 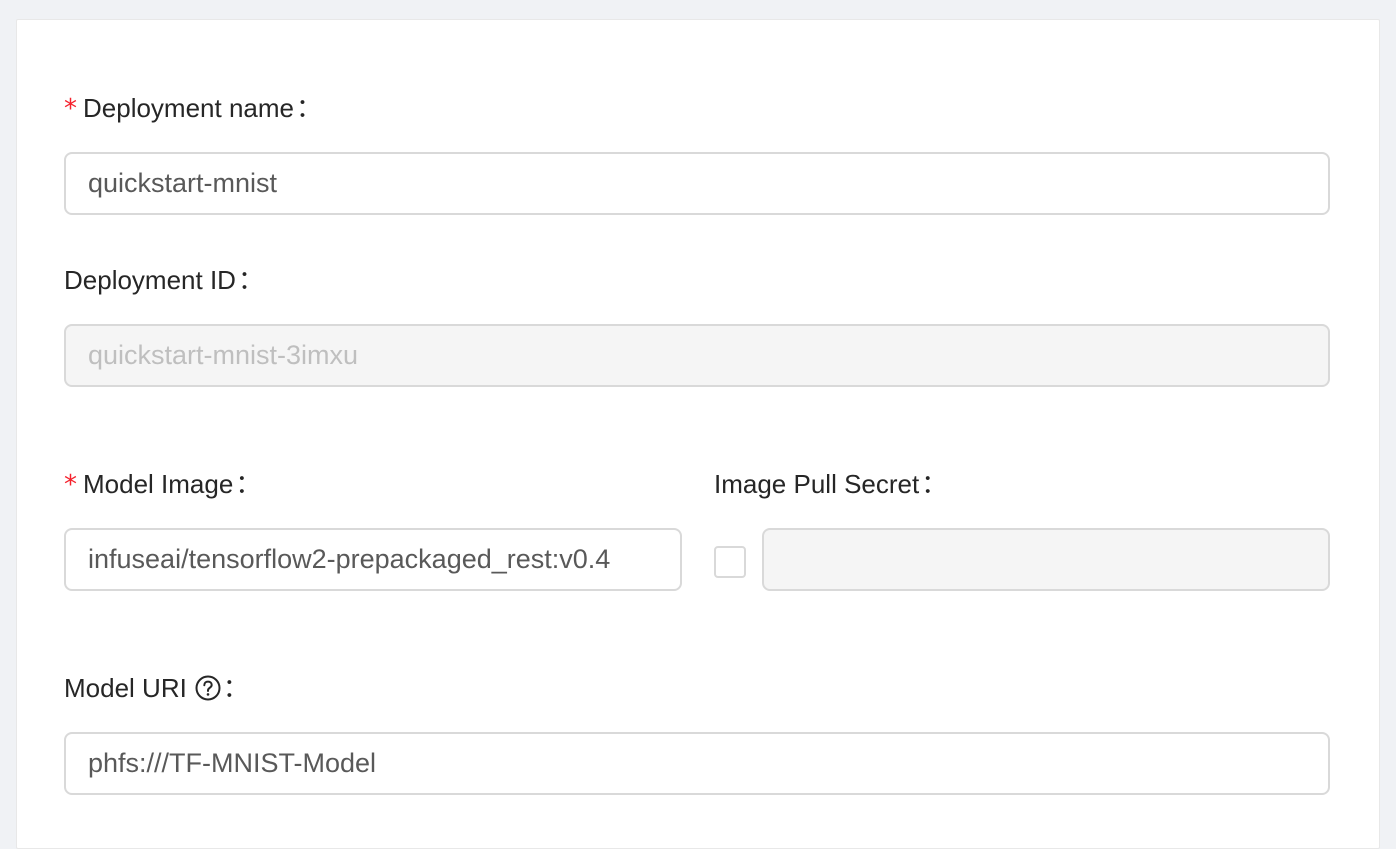 What do you see at coordinates (183, 183) in the screenshot?
I see `deployment-name-value: quickstart-mnist` at bounding box center [183, 183].